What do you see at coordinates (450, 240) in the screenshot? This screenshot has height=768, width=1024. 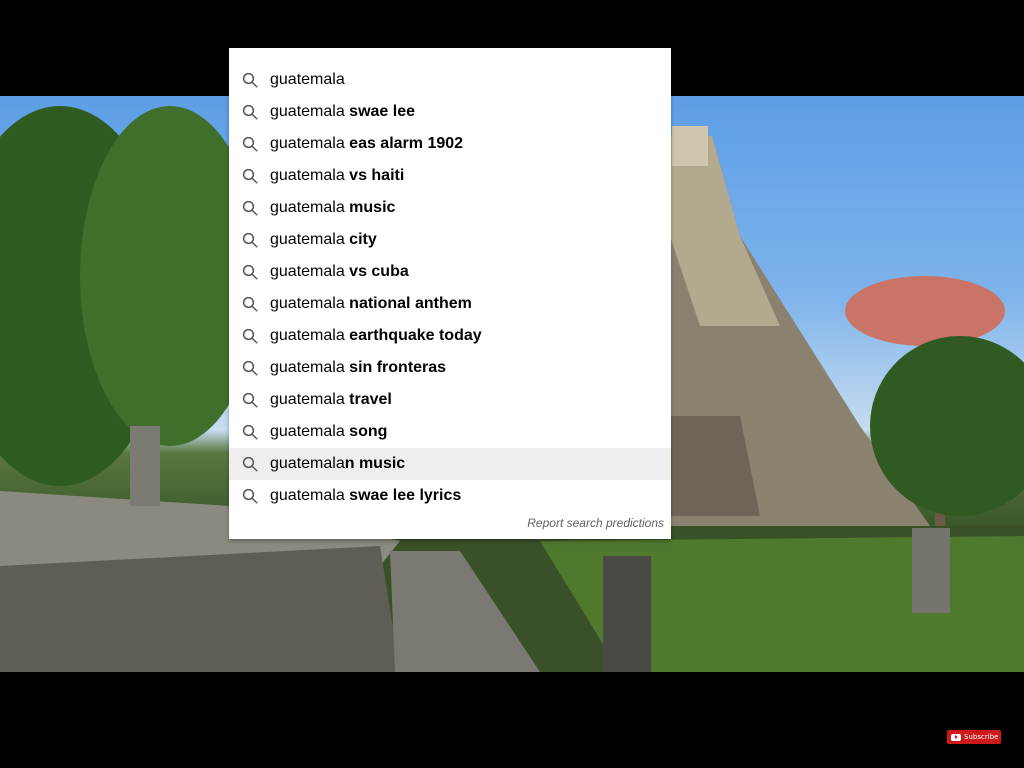 I see `suggestion-item: guatemala city` at bounding box center [450, 240].